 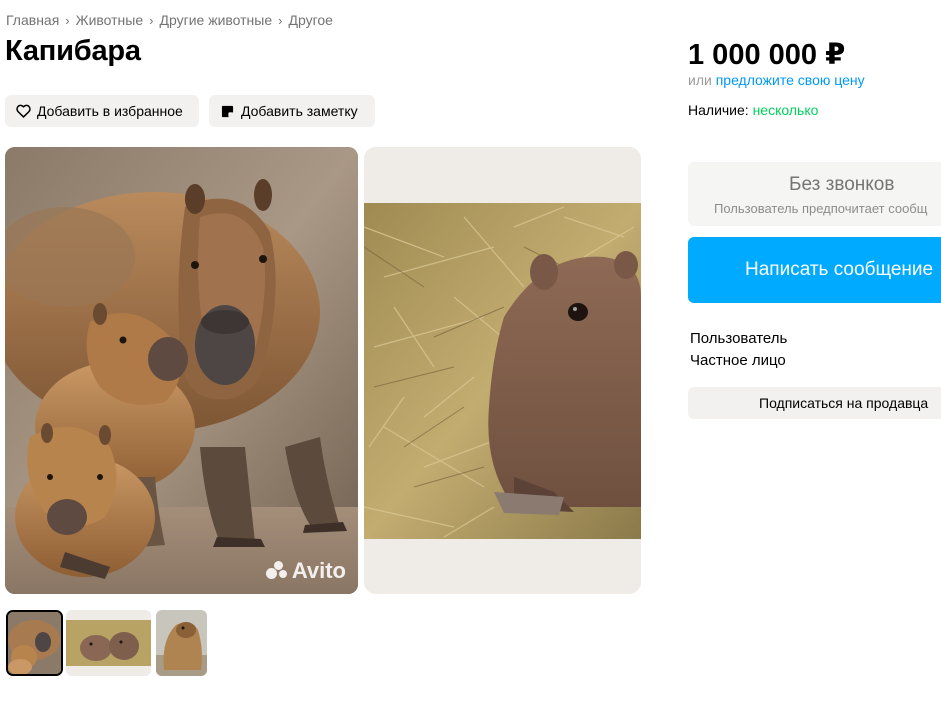 I want to click on subscribe-seller-button: Подписаться на продавца, so click(x=814, y=403).